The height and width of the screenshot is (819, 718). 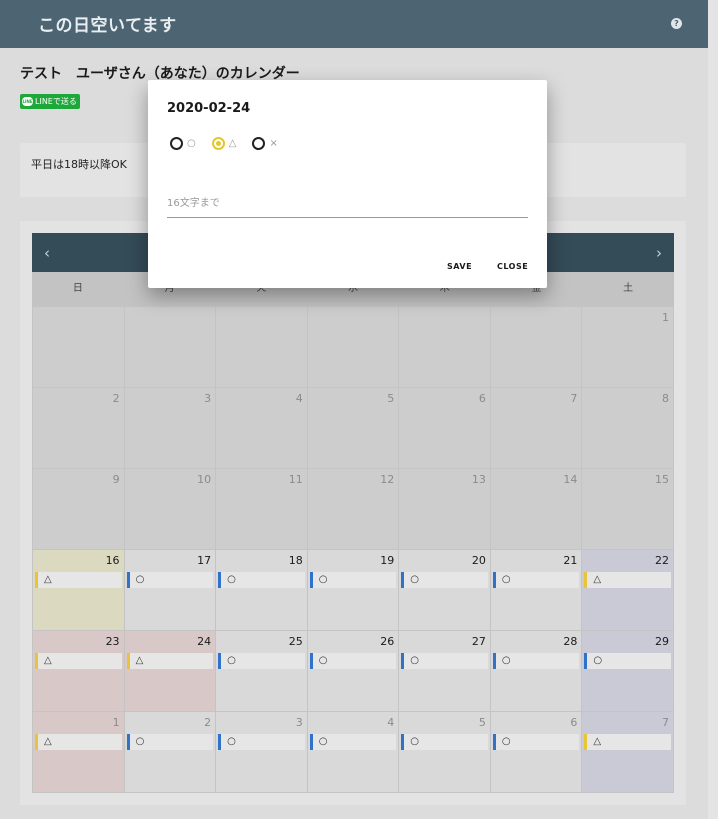 I want to click on radio-label: ○, so click(x=191, y=143).